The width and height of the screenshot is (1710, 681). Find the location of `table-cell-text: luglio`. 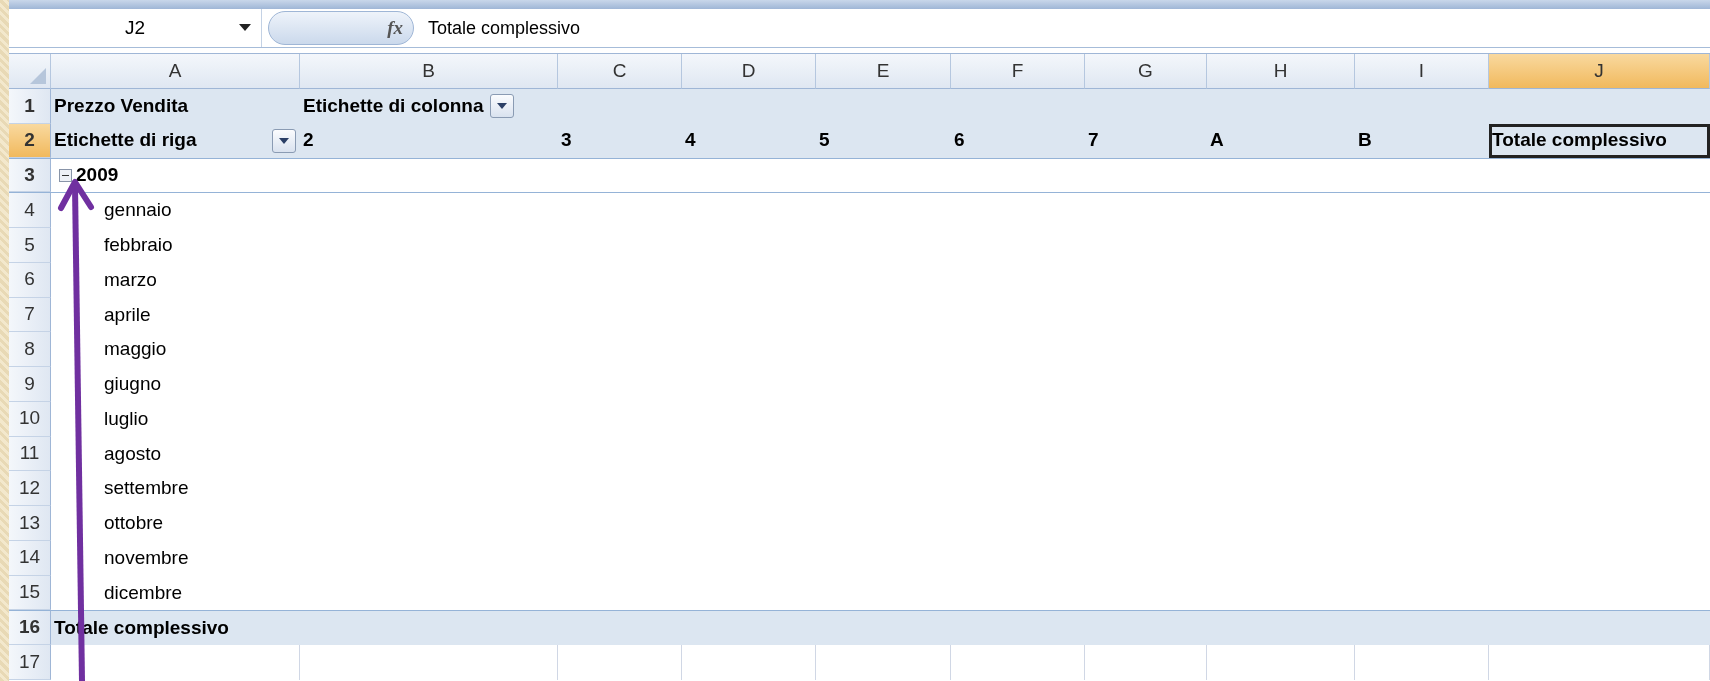

table-cell-text: luglio is located at coordinates (126, 418).